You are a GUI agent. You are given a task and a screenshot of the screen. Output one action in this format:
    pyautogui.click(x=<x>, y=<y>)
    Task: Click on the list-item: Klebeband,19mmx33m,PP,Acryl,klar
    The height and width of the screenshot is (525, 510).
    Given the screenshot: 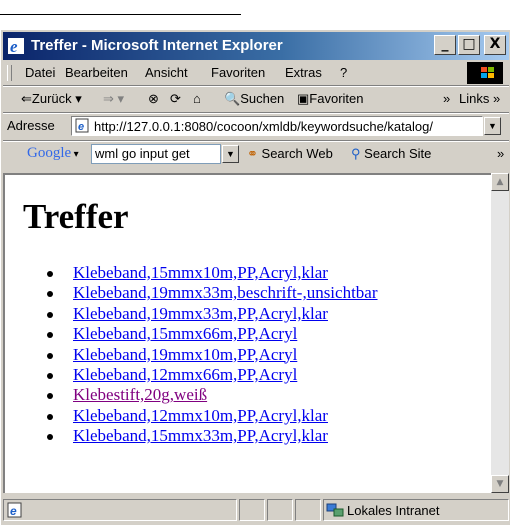 What is the action you would take?
    pyautogui.click(x=212, y=314)
    